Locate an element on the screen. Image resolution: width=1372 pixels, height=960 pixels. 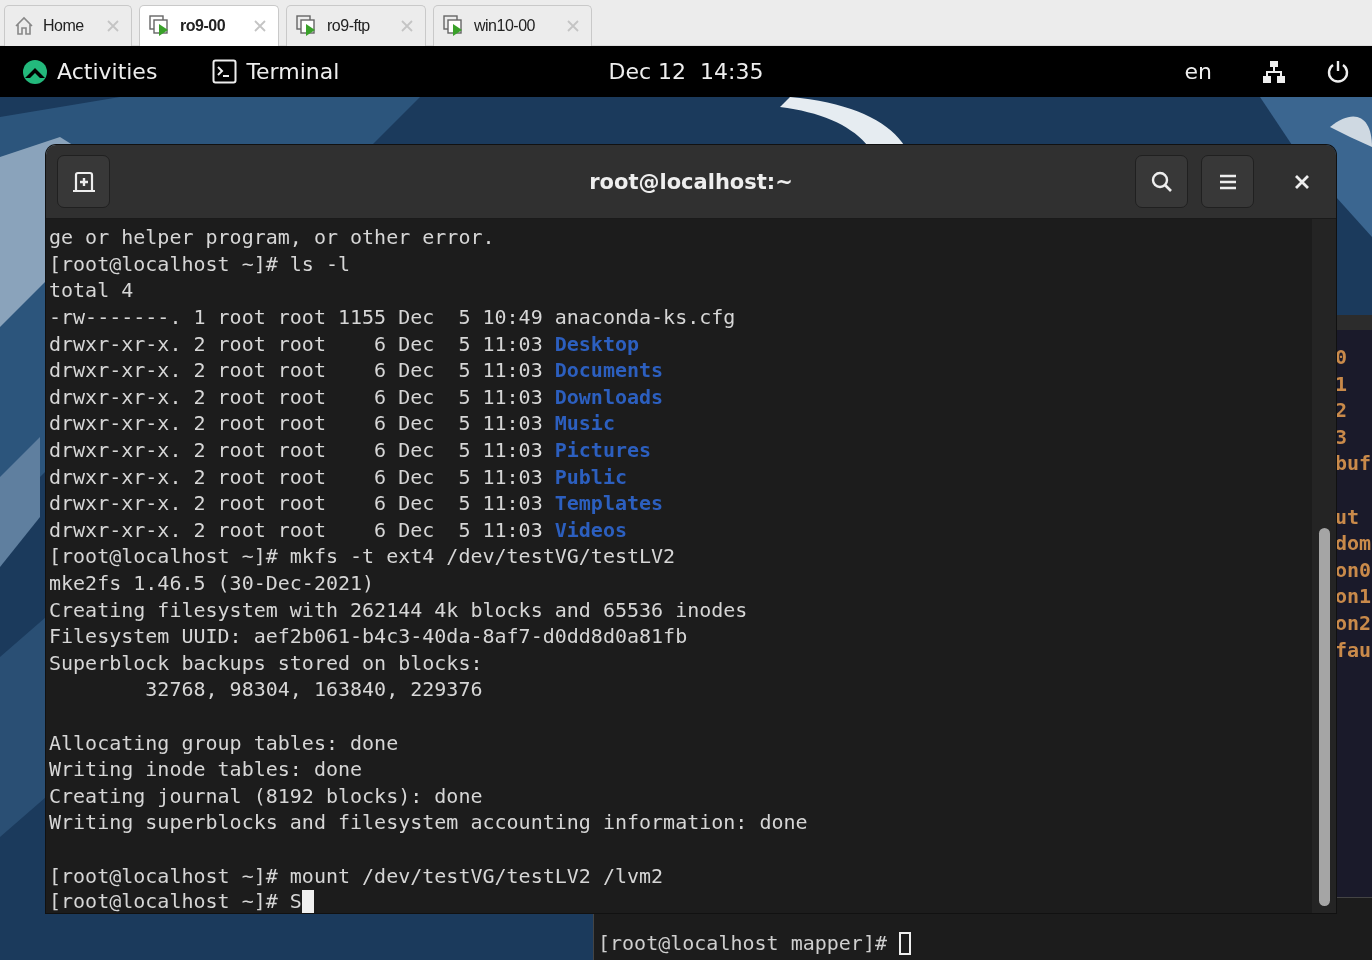
activities-button: Activities is located at coordinates (90, 71).